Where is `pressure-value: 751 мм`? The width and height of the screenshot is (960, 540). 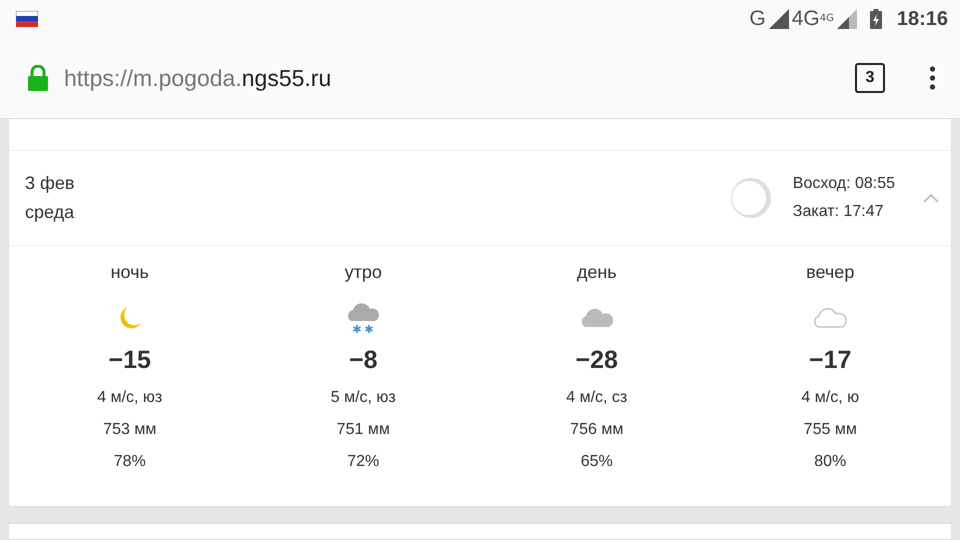 pressure-value: 751 мм is located at coordinates (363, 430).